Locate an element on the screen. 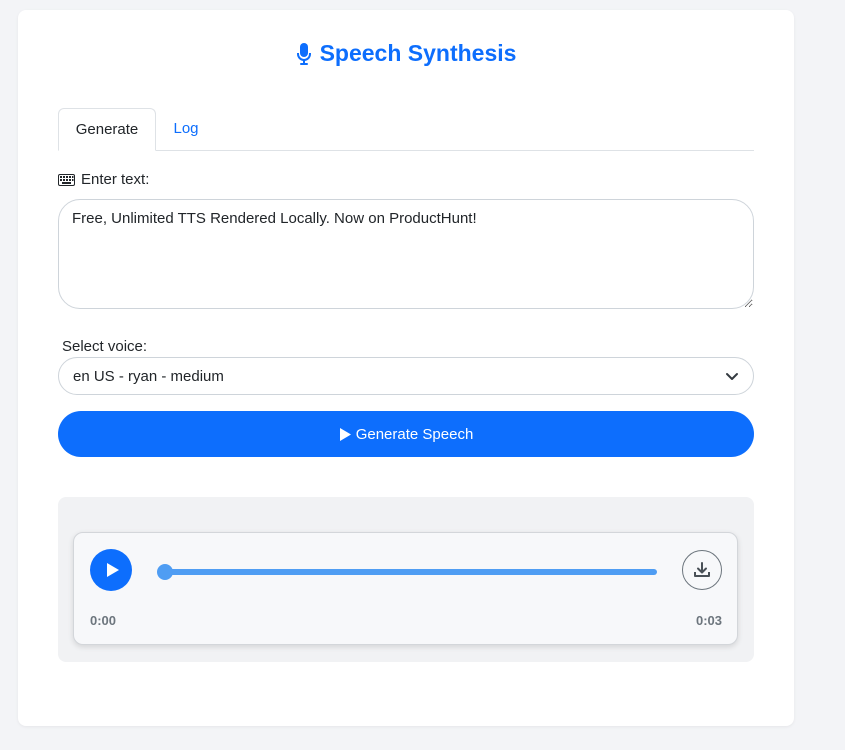  page-title: Speech Synthesis is located at coordinates (406, 53).